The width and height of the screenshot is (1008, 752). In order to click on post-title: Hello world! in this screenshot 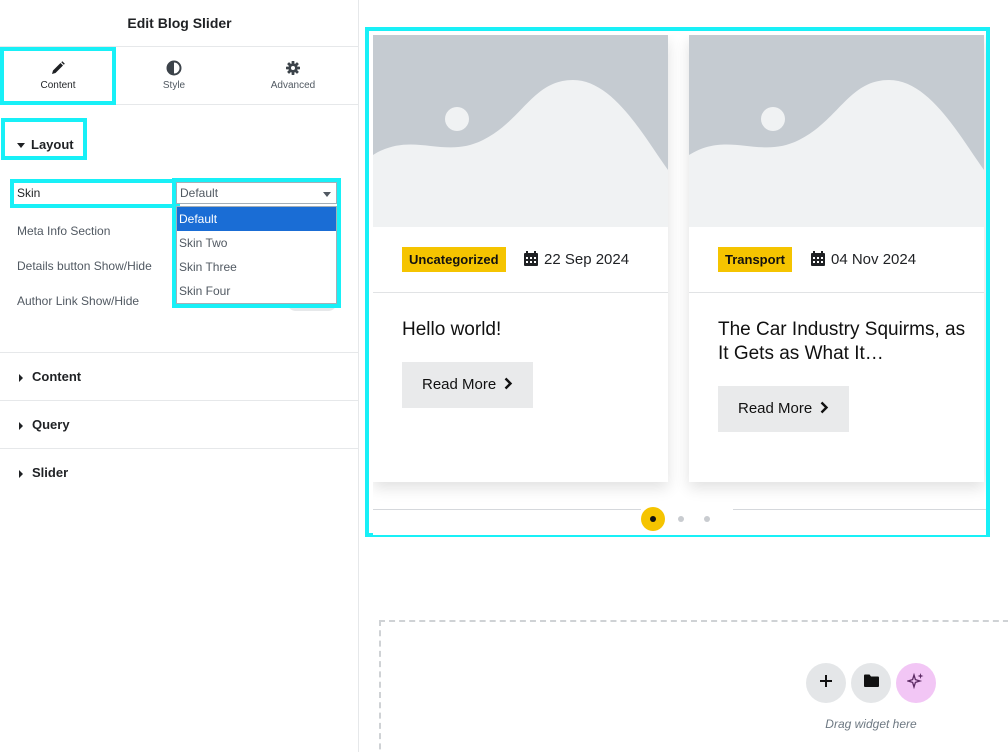, I will do `click(527, 330)`.